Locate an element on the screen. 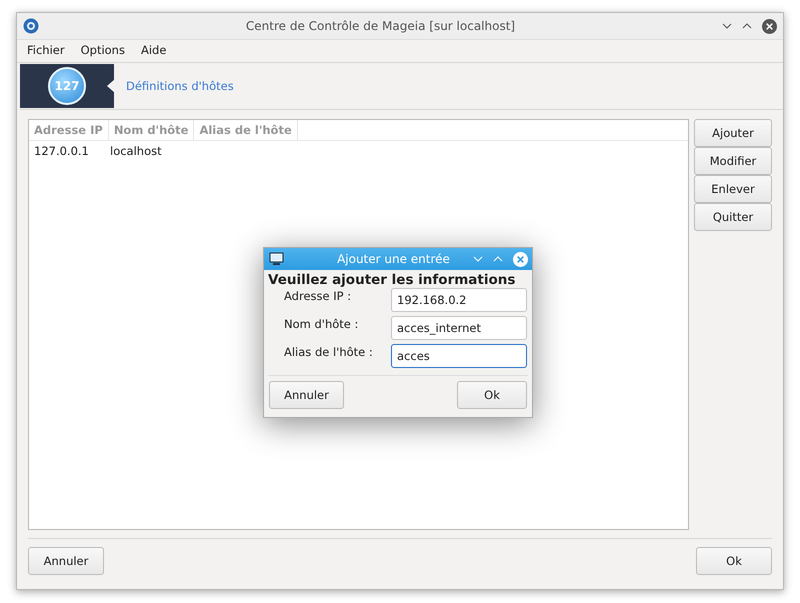 This screenshot has height=603, width=800. close-icon is located at coordinates (769, 26).